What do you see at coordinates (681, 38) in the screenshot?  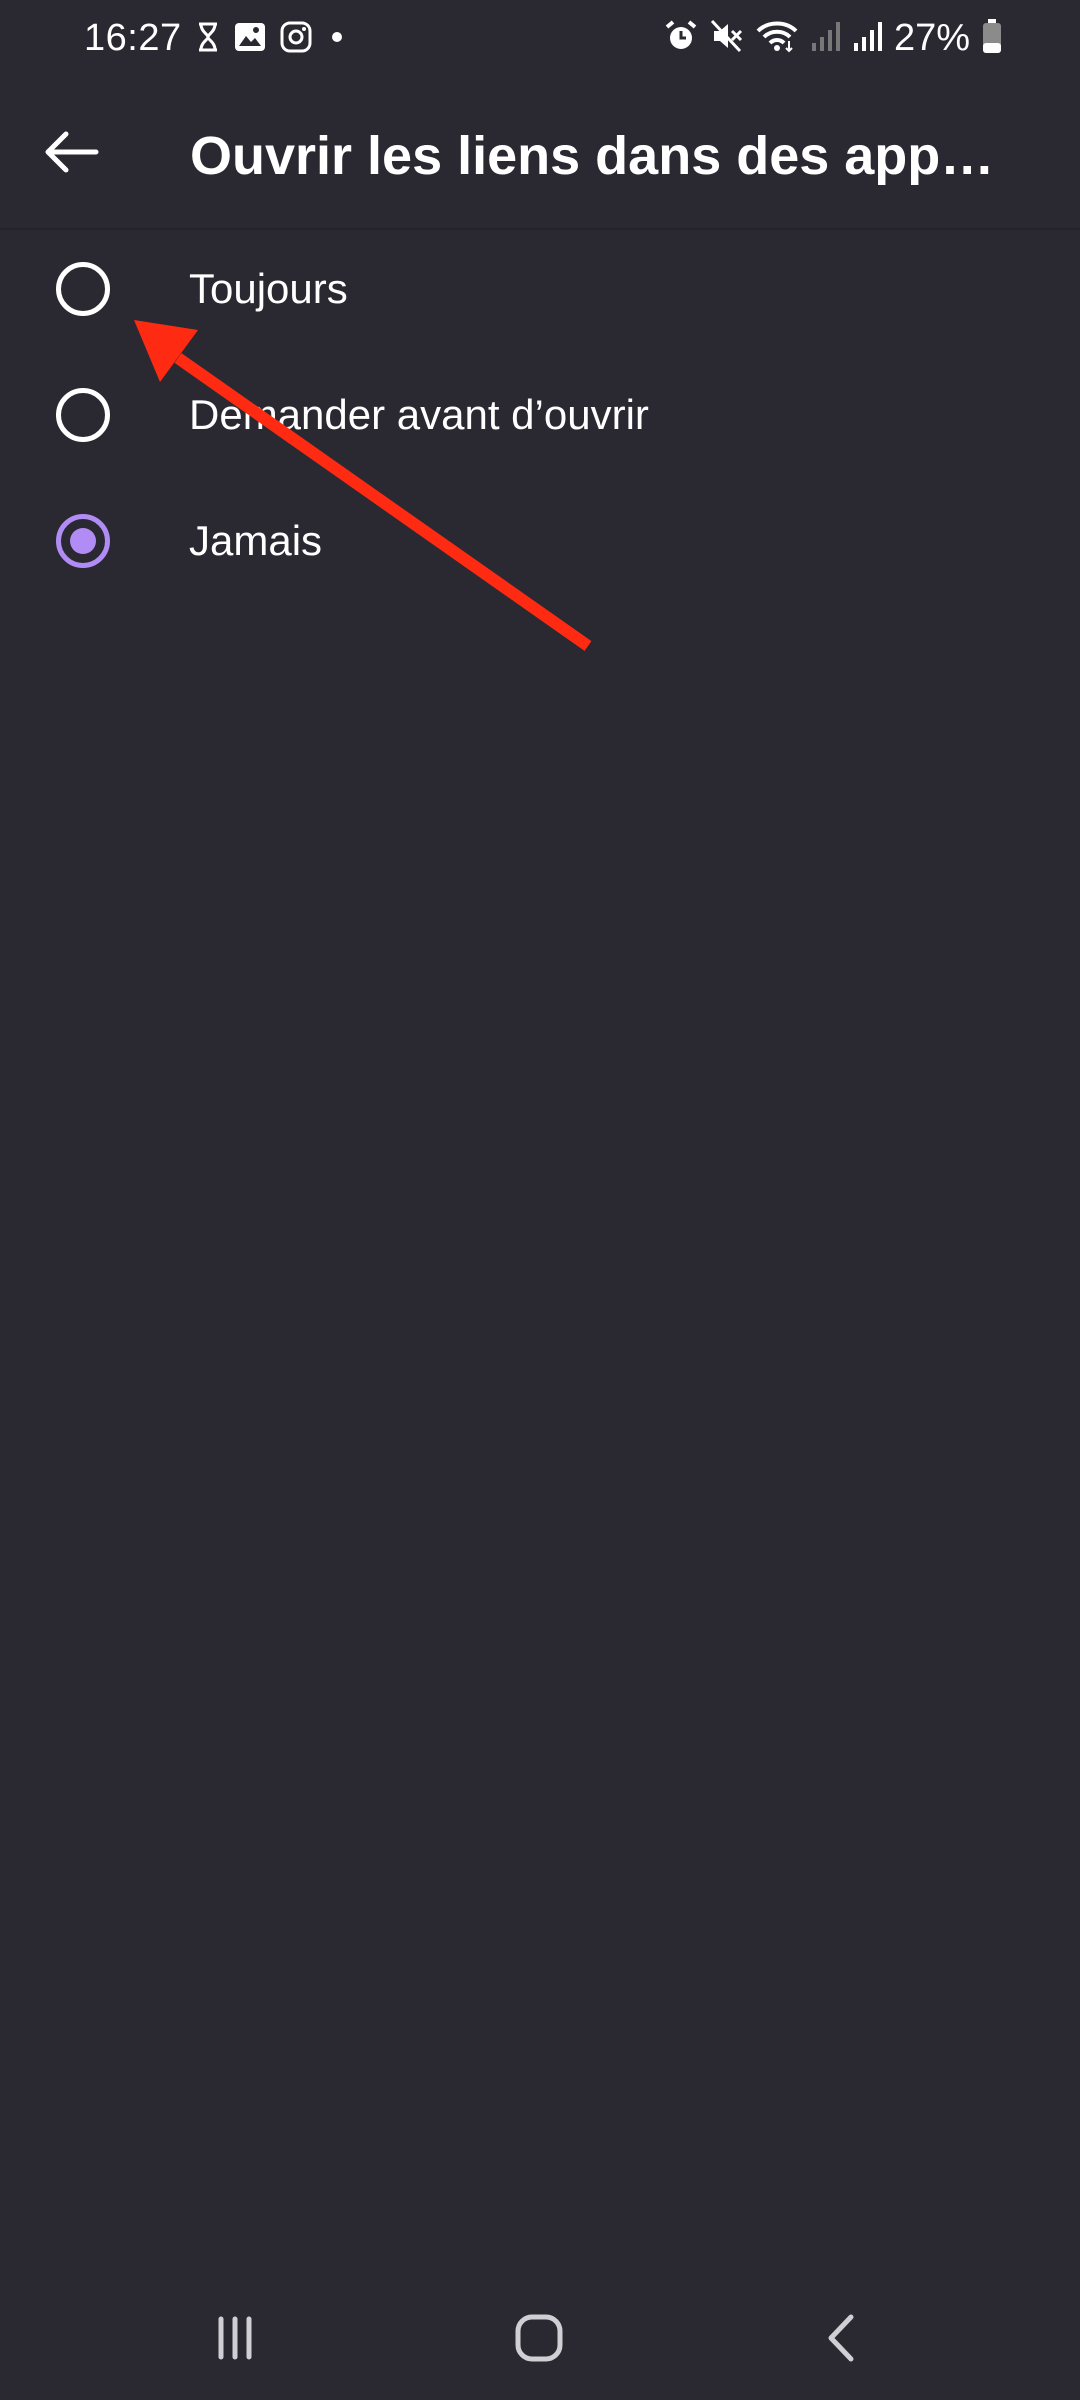 I see `alarm-icon` at bounding box center [681, 38].